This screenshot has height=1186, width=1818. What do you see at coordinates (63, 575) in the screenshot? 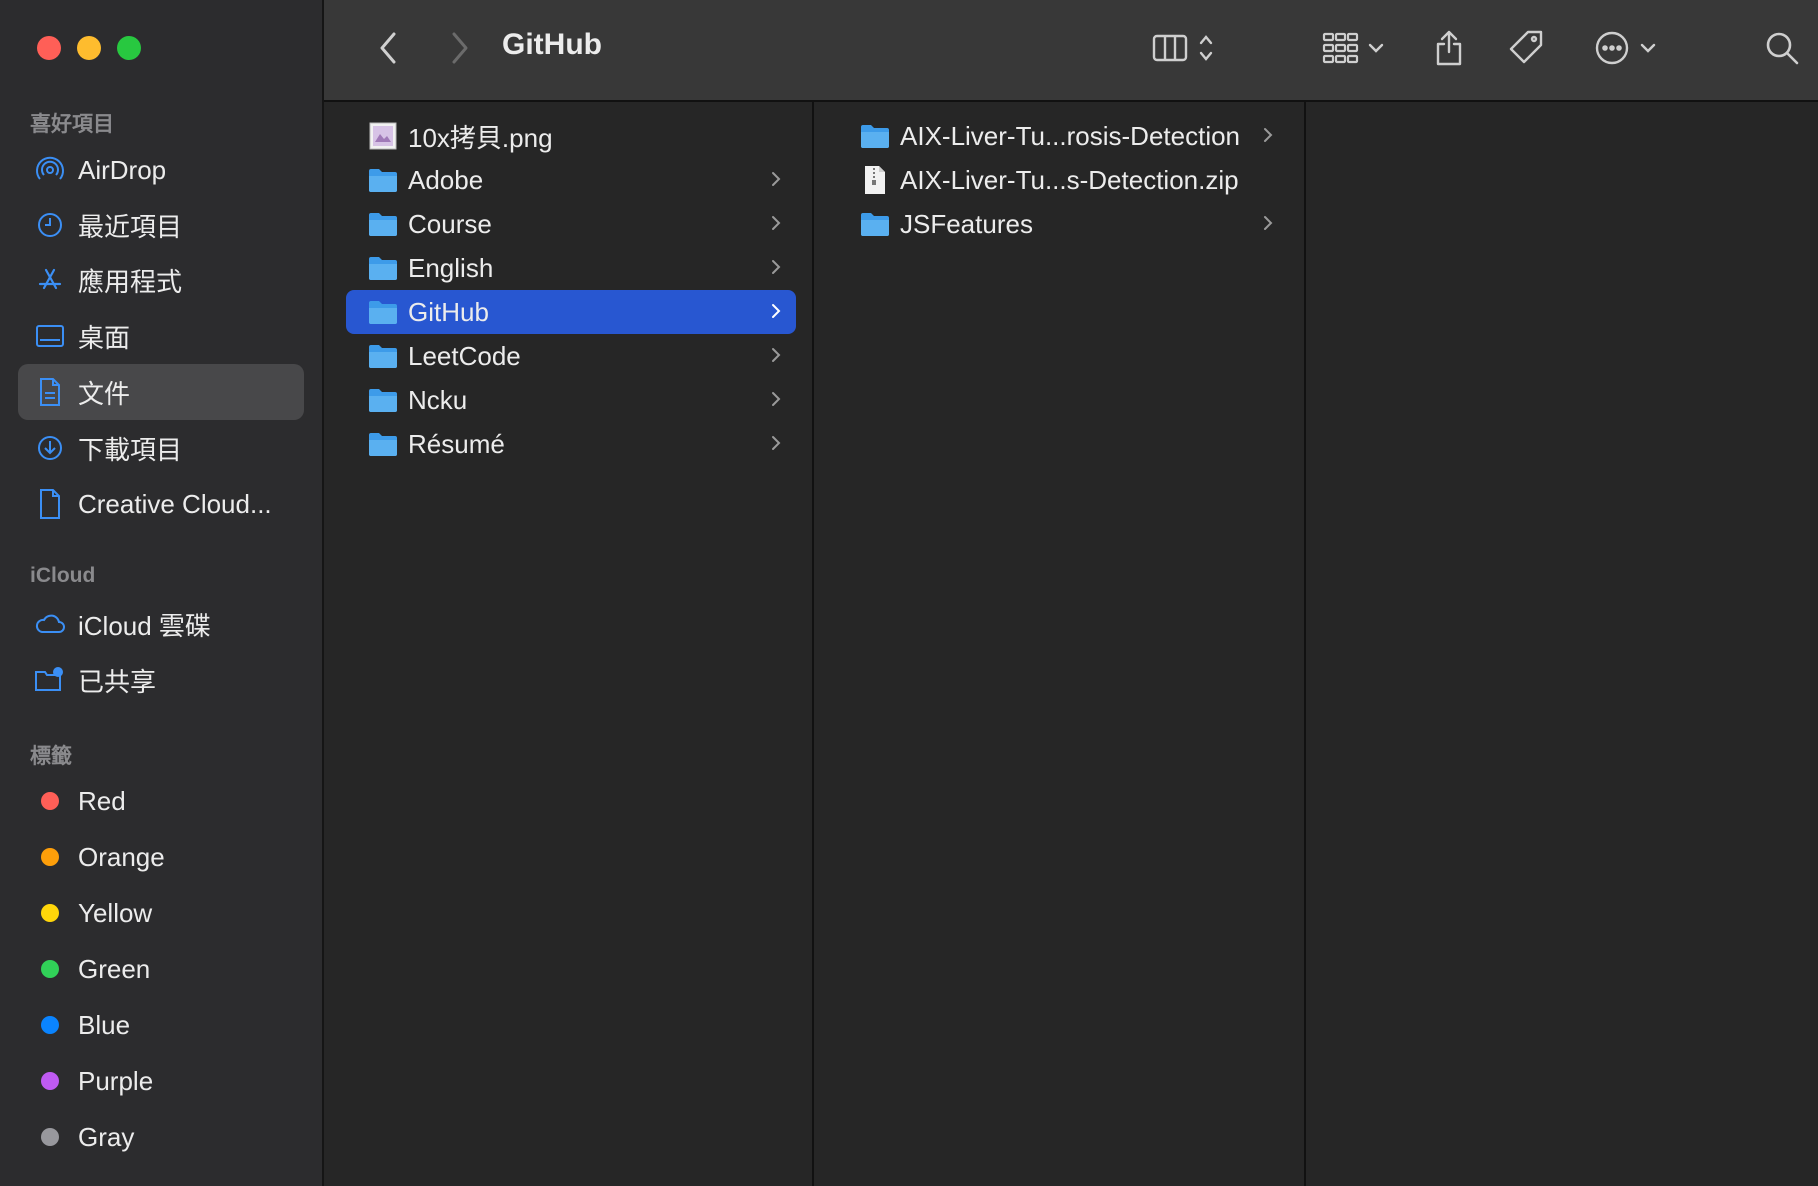
I see `icloud-section-title: iCloud` at bounding box center [63, 575].